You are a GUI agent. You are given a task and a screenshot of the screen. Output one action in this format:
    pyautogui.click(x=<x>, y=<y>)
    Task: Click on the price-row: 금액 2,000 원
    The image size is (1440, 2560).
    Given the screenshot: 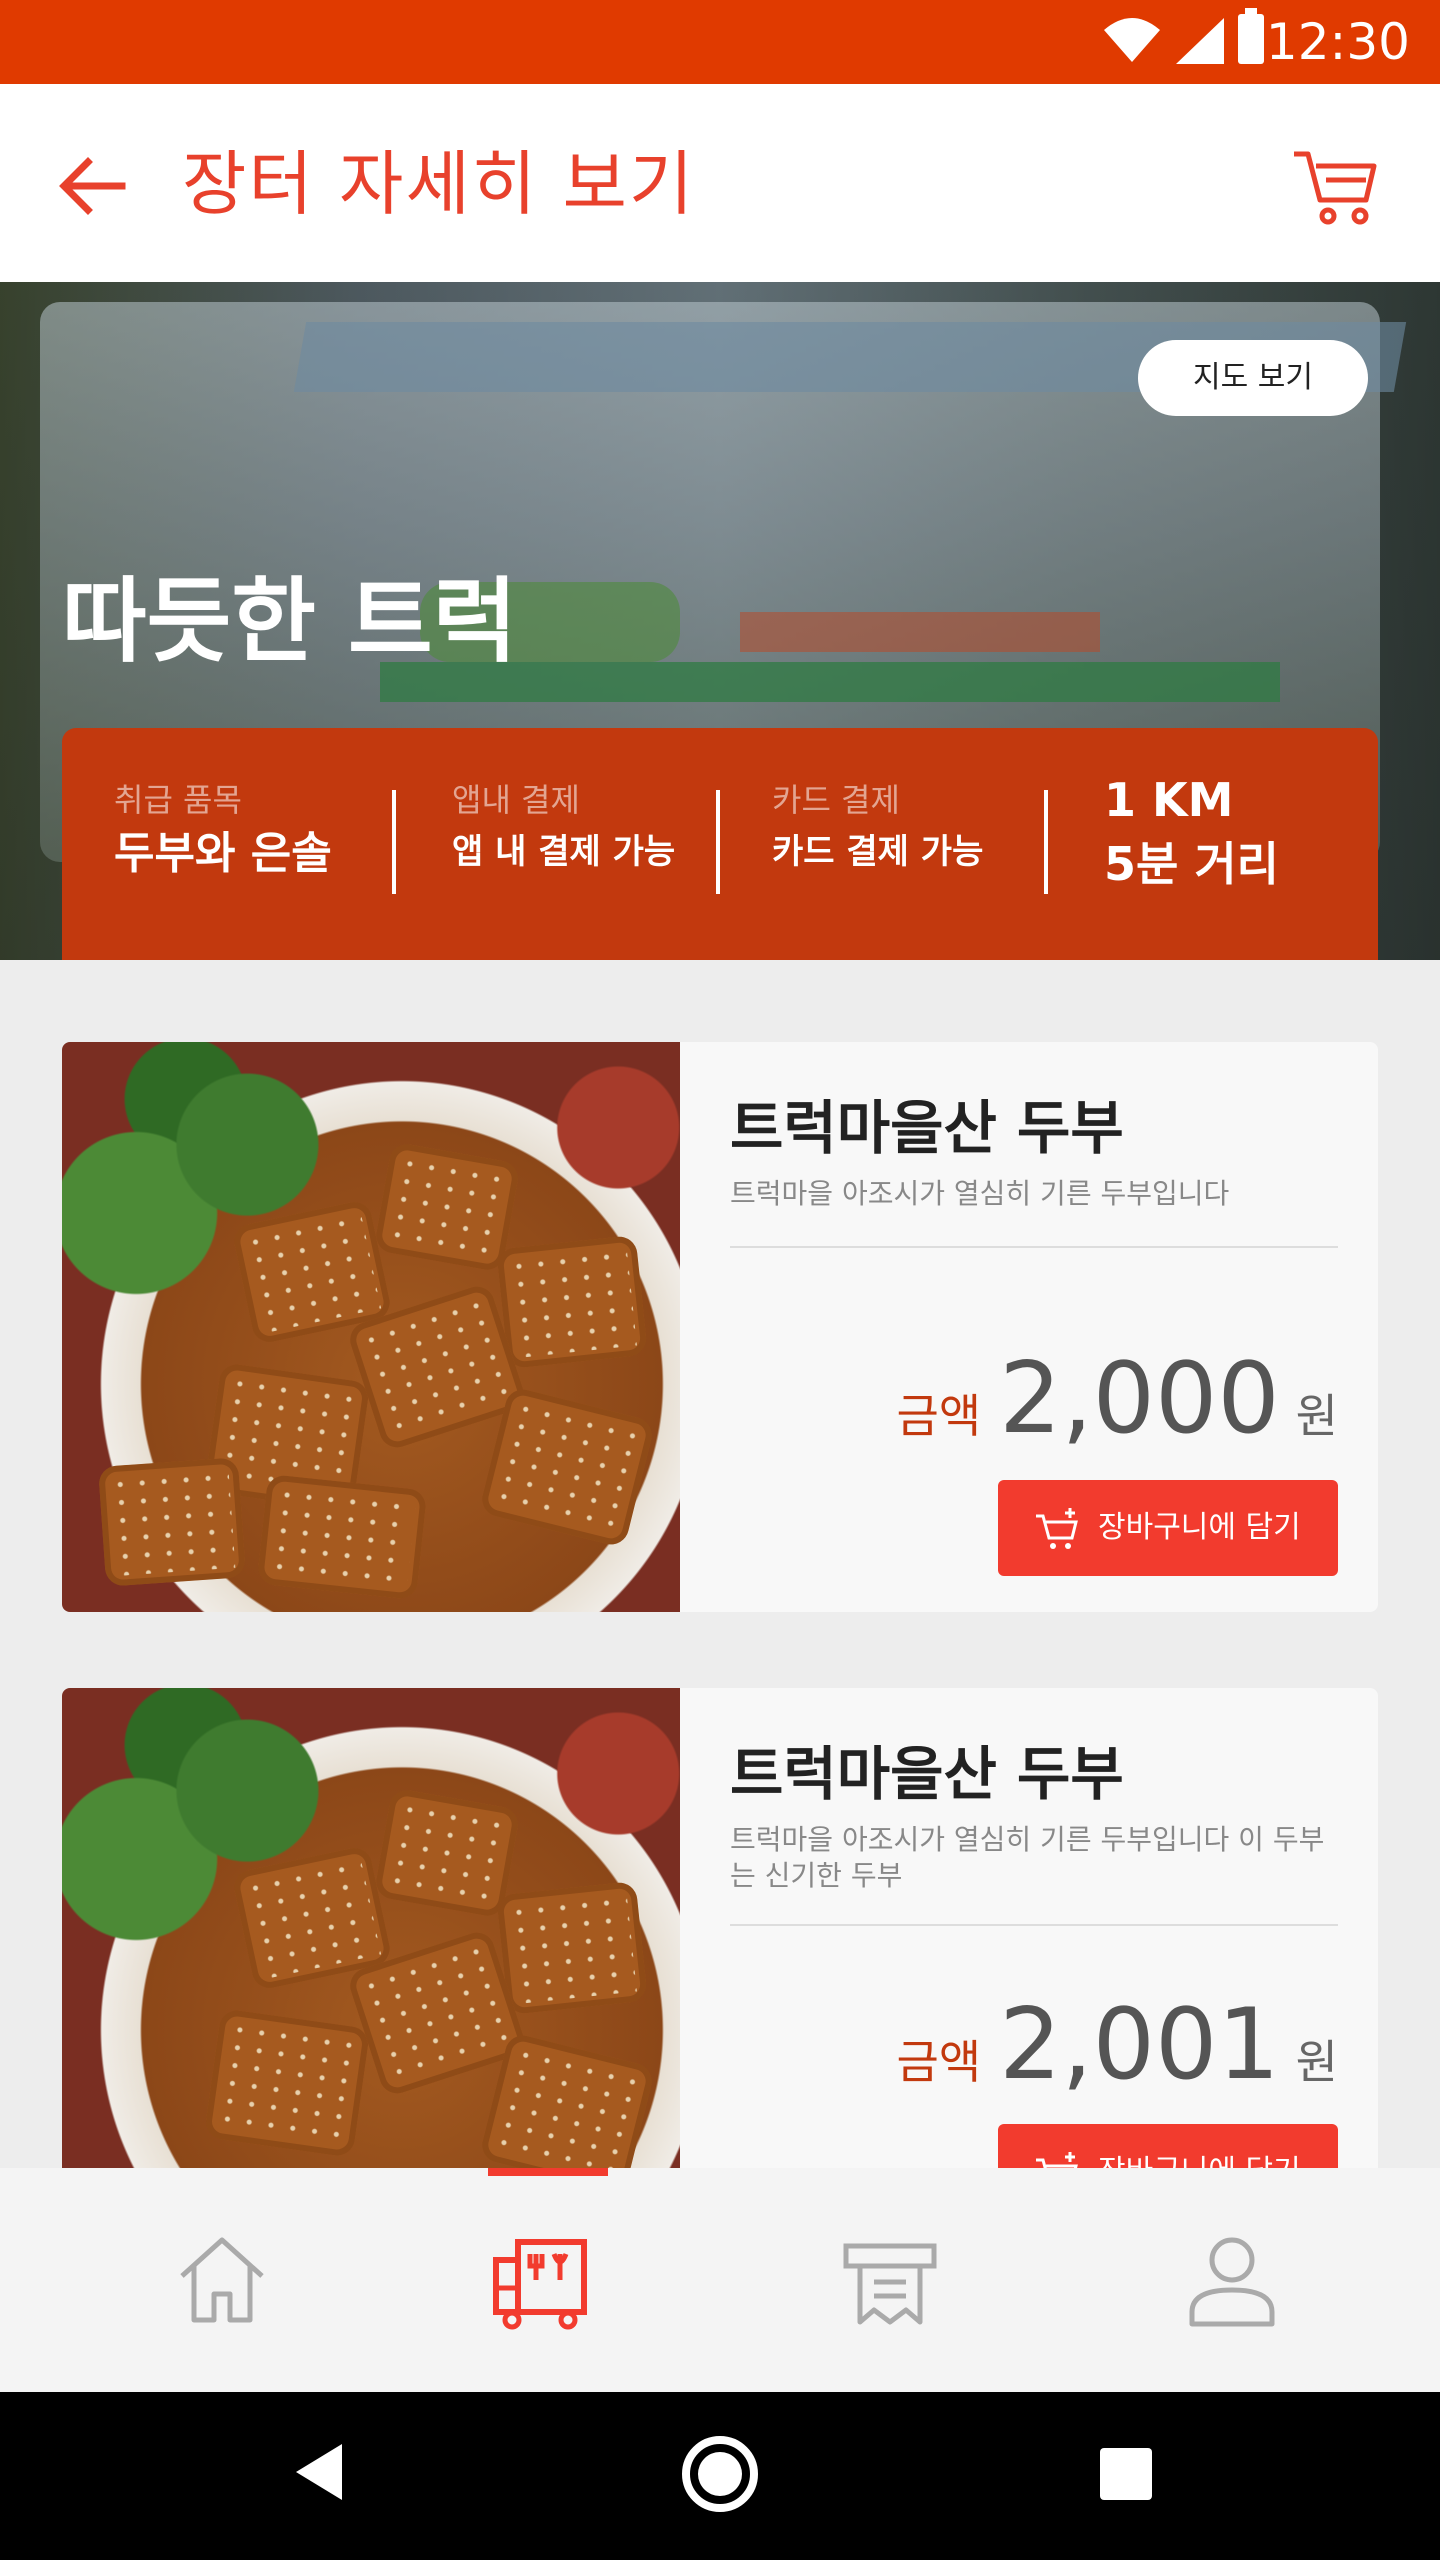 What is the action you would take?
    pyautogui.click(x=1117, y=1399)
    